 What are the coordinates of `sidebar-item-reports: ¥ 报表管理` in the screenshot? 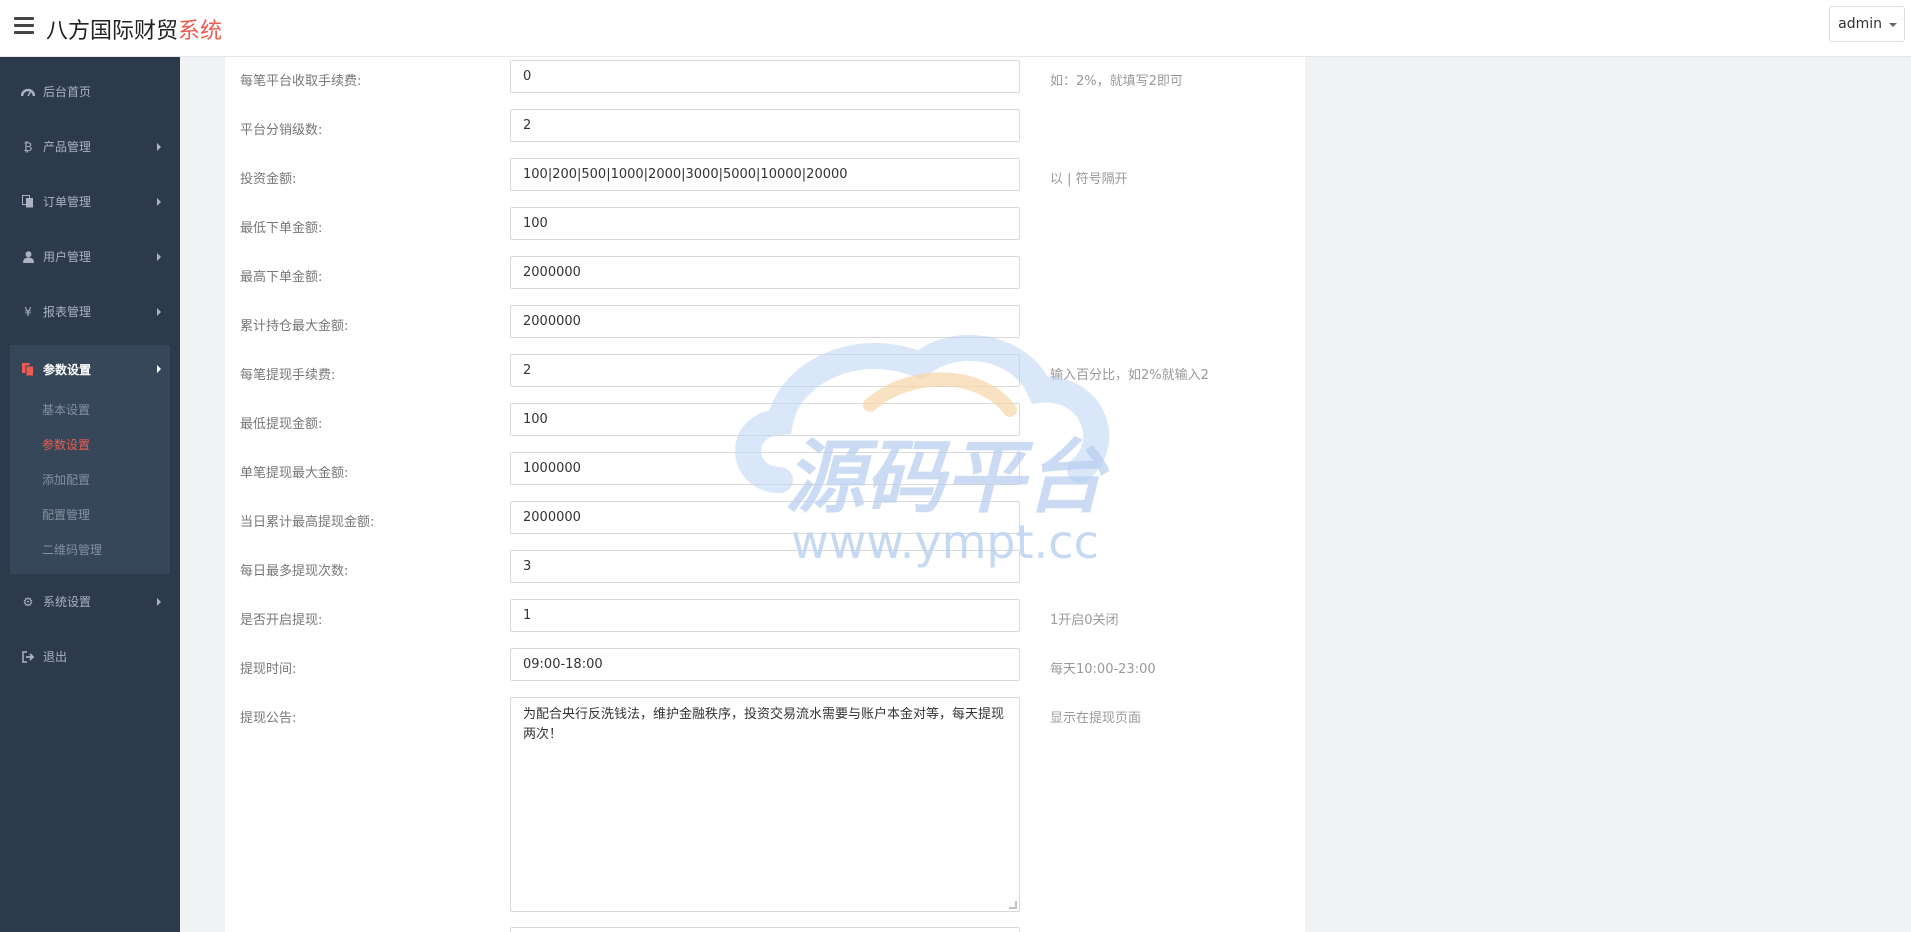 It's located at (90, 311).